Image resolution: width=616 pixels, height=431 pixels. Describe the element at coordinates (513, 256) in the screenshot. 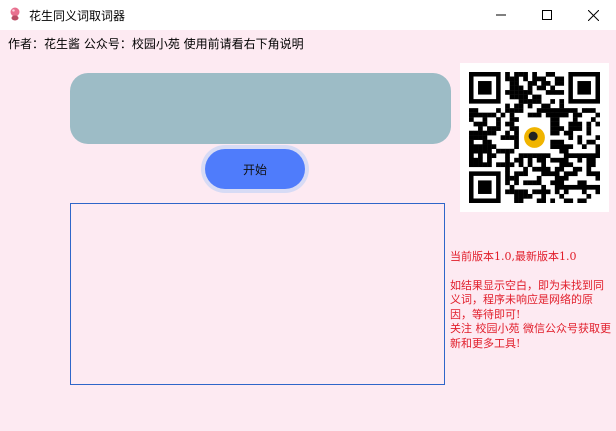

I see `version-text: 当前版本1.0,最新版本1.0` at that location.